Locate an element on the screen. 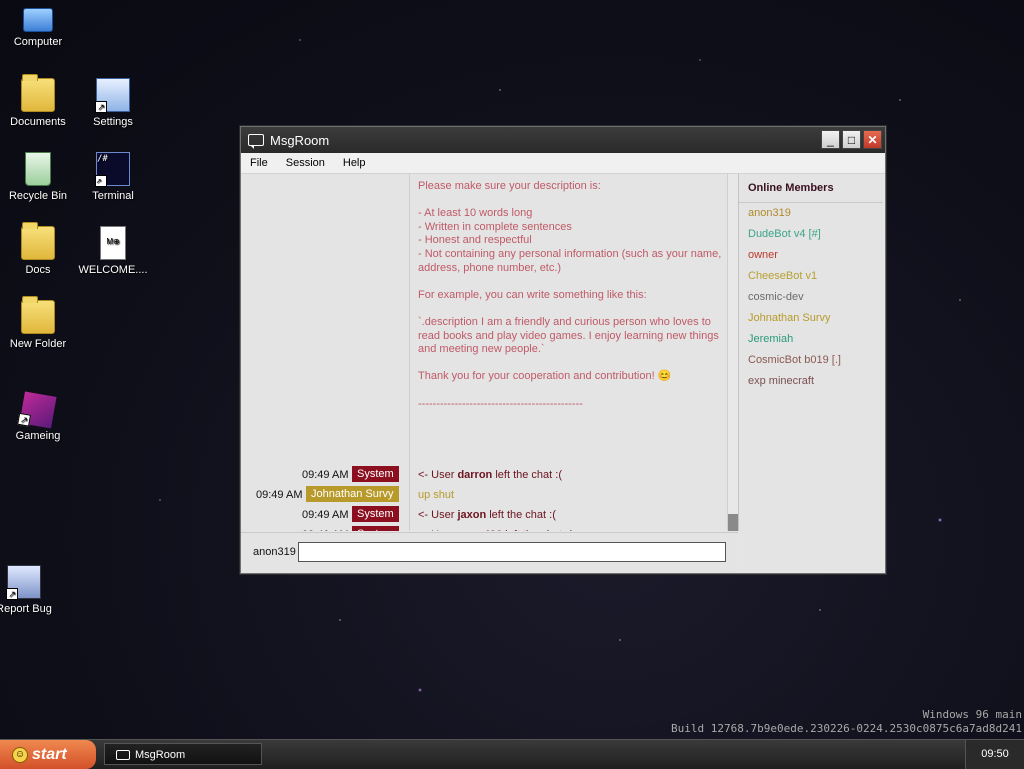 This screenshot has height=769, width=1024. member-item: Johnathan Survy is located at coordinates (811, 318).